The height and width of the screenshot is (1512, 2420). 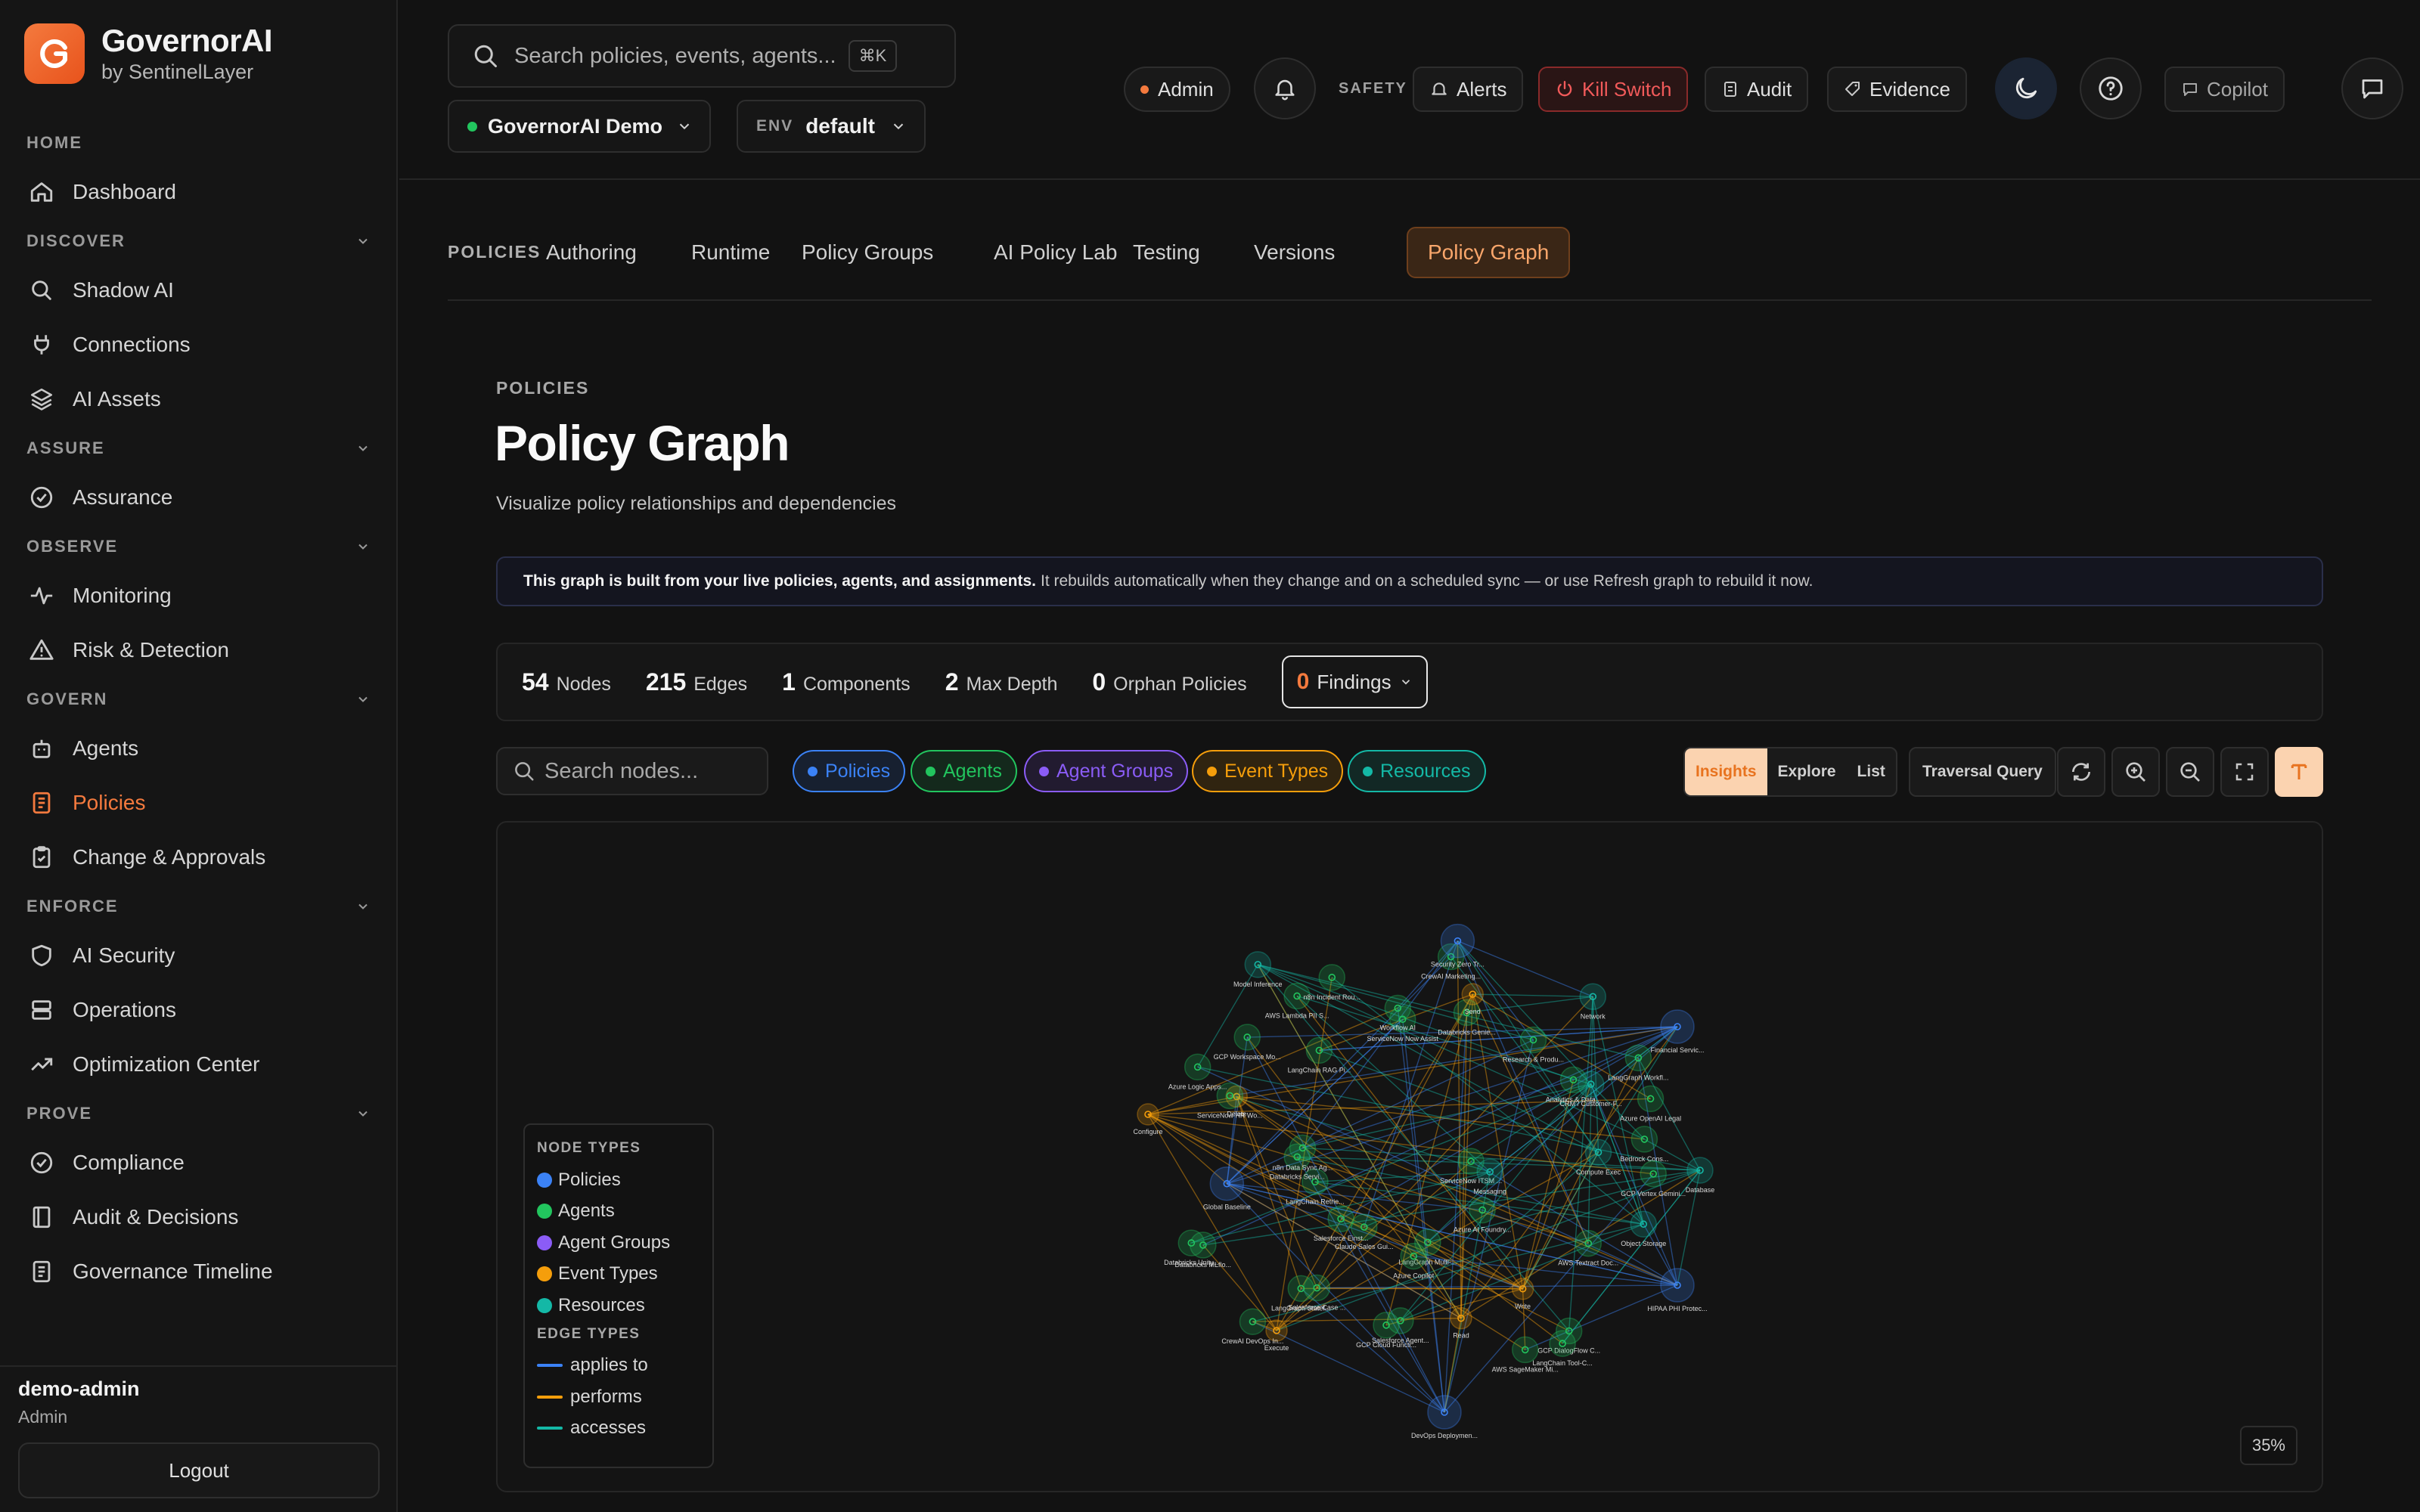 I want to click on tab-versions: Versions, so click(x=1294, y=253).